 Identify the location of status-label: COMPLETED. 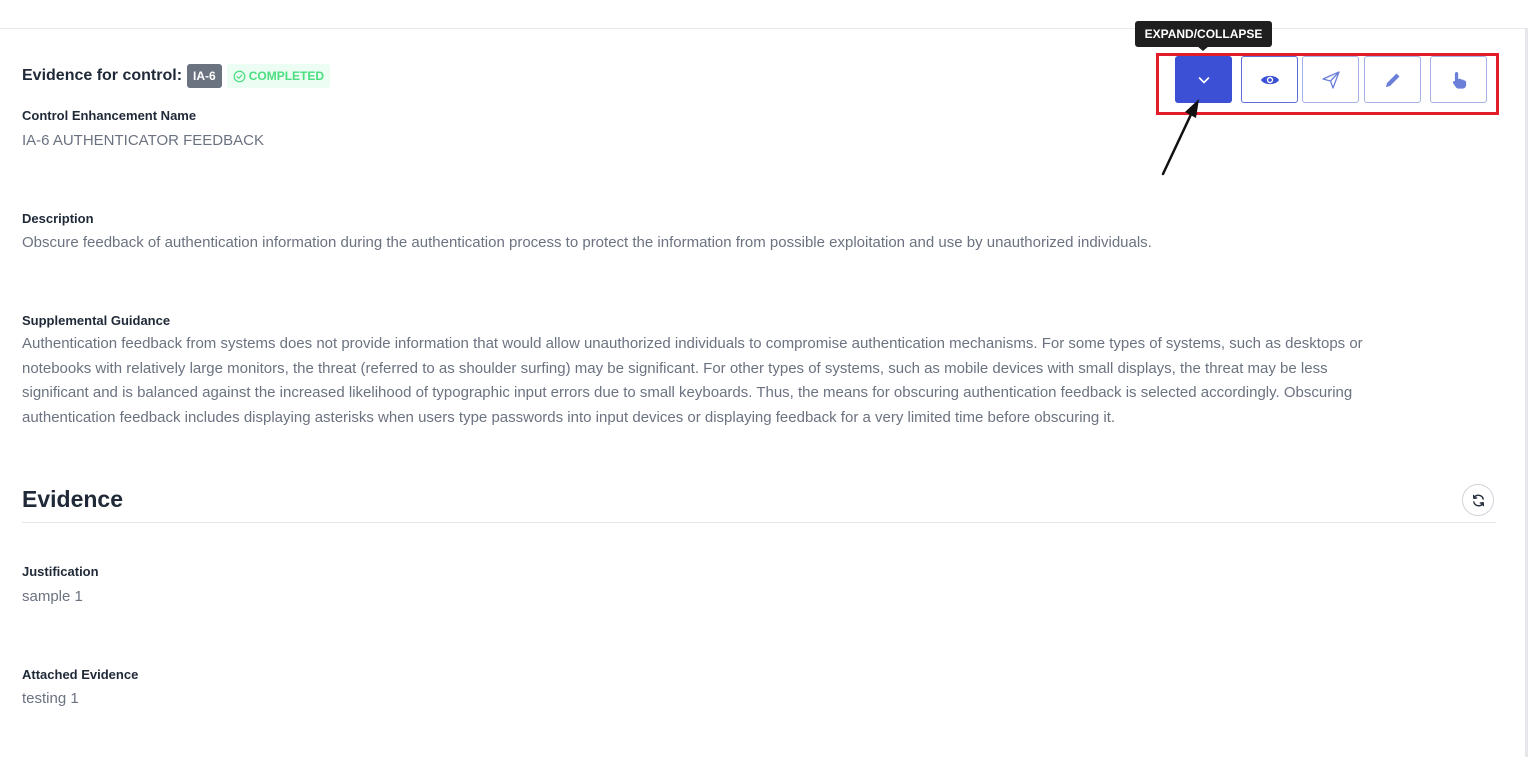
(286, 76).